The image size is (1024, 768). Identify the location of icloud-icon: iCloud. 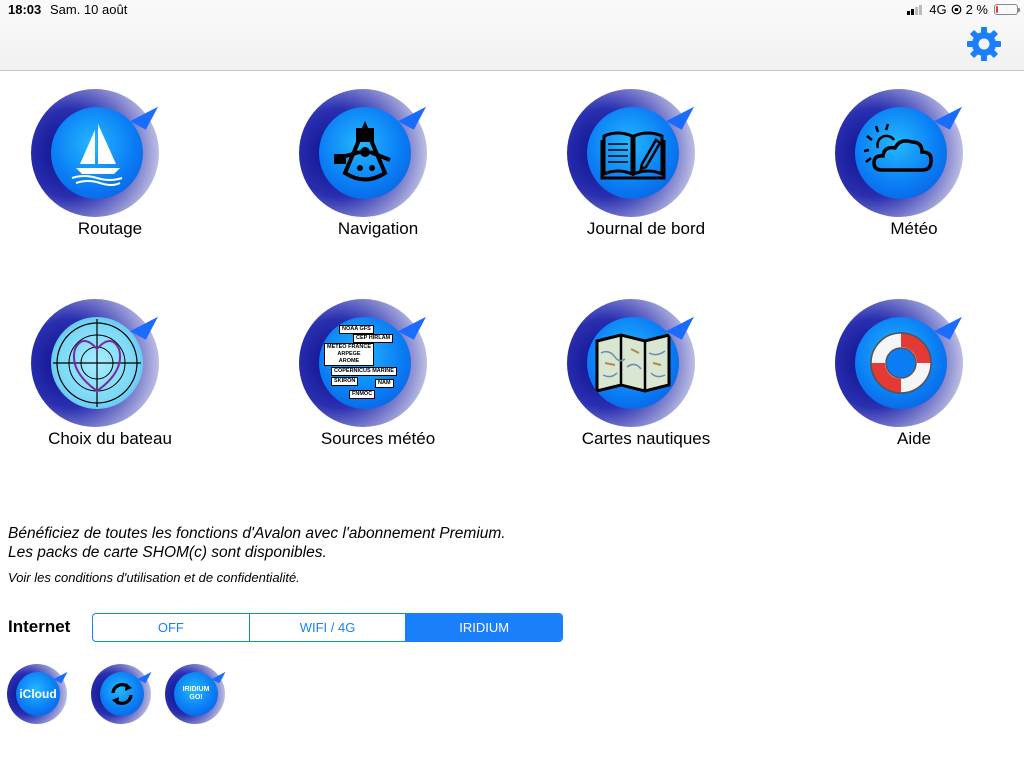
(38, 694).